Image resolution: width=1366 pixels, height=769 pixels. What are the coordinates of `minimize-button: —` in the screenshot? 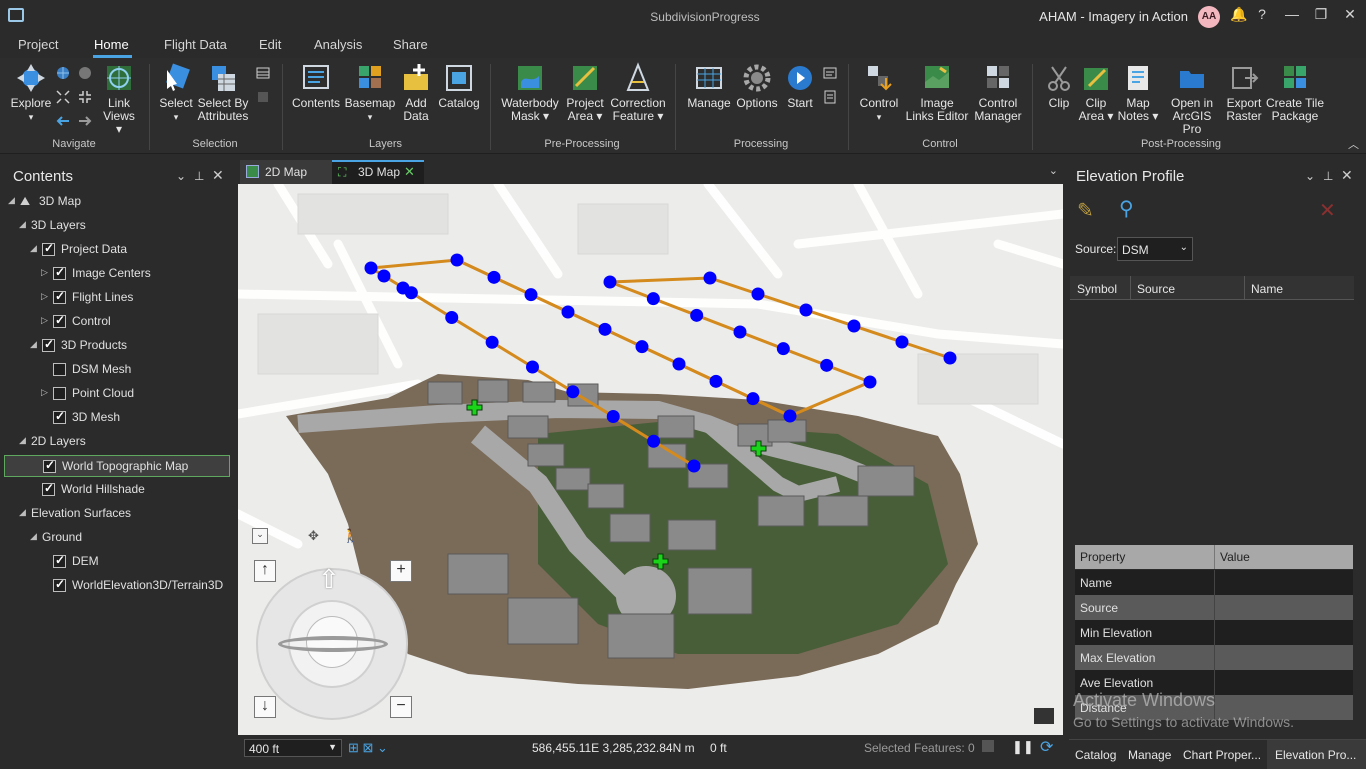 It's located at (1292, 14).